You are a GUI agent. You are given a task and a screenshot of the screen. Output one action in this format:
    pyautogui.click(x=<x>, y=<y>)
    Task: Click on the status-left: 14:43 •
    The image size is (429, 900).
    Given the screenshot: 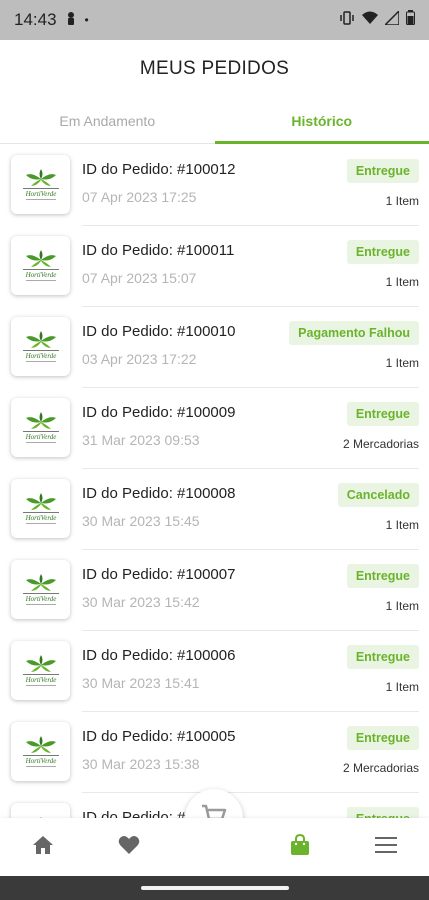 What is the action you would take?
    pyautogui.click(x=51, y=20)
    